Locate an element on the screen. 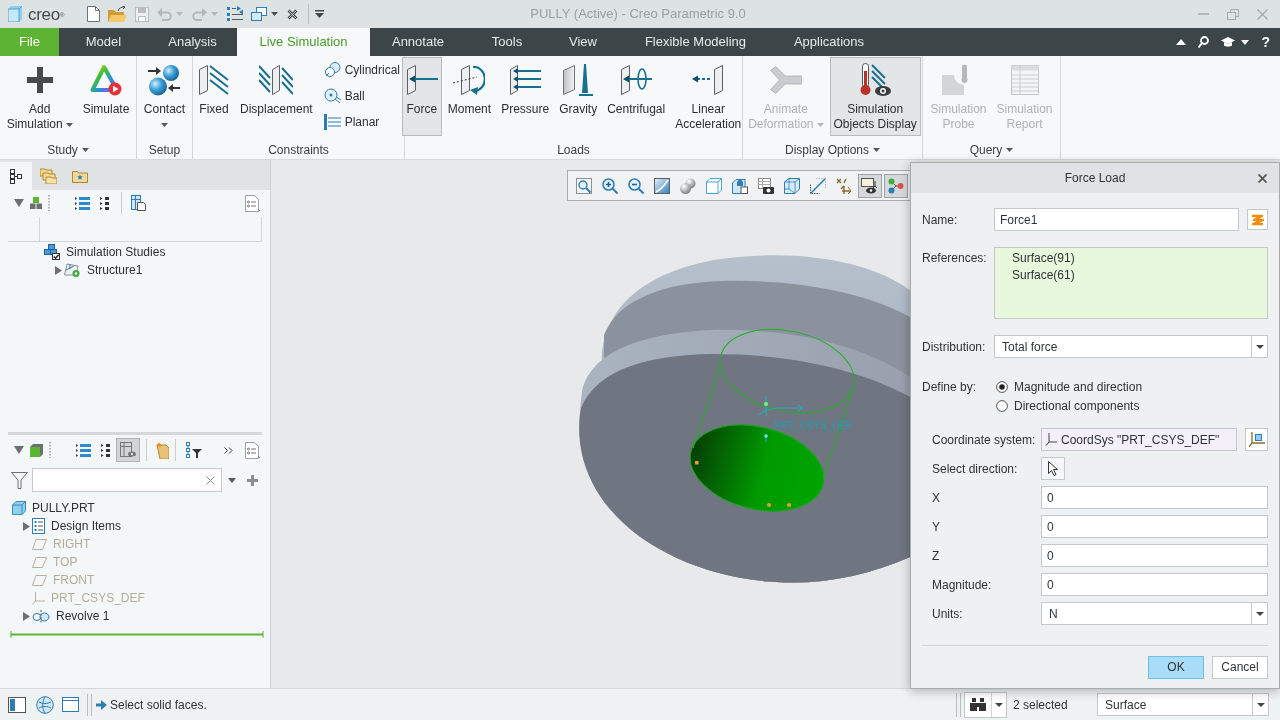  dropdown: Surface is located at coordinates (1183, 704).